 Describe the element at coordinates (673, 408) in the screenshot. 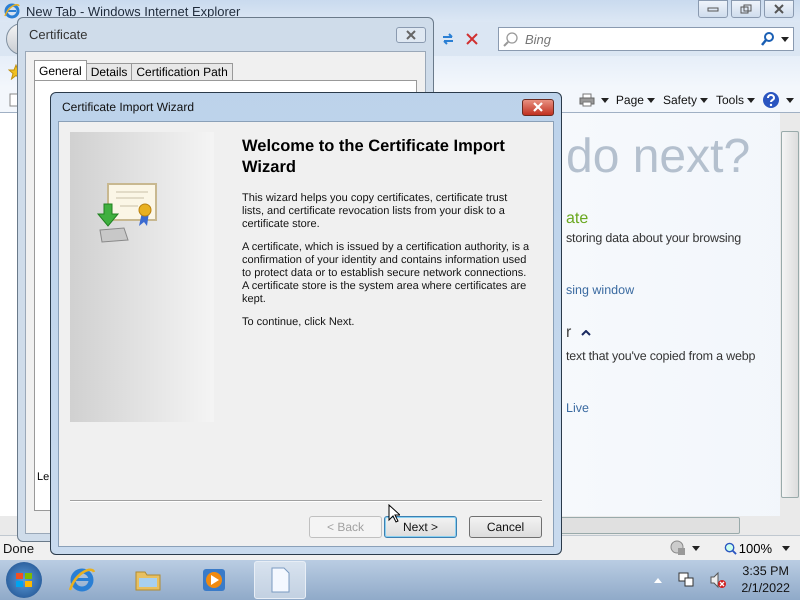

I see `page-link: Live` at that location.